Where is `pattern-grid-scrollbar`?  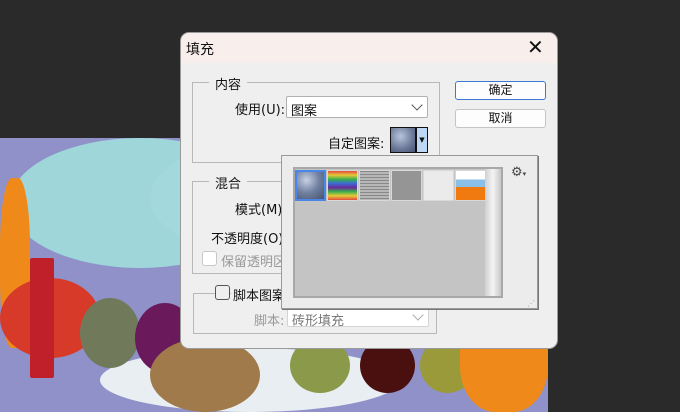
pattern-grid-scrollbar is located at coordinates (493, 232).